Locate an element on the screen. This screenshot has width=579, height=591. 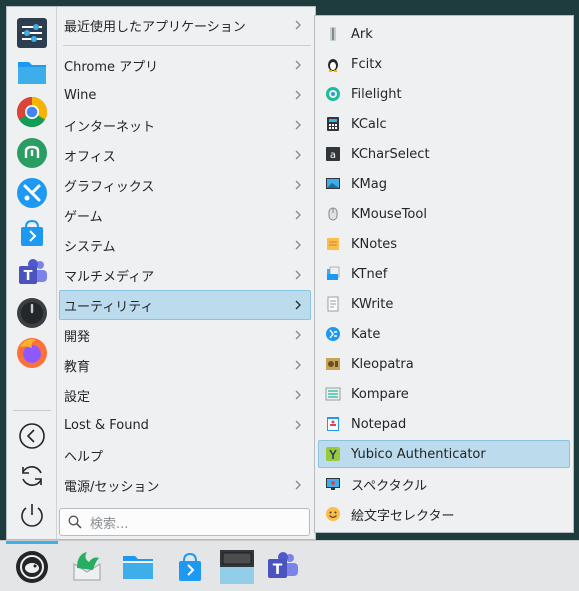
app-kmousetool: KMouseTool is located at coordinates (444, 214).